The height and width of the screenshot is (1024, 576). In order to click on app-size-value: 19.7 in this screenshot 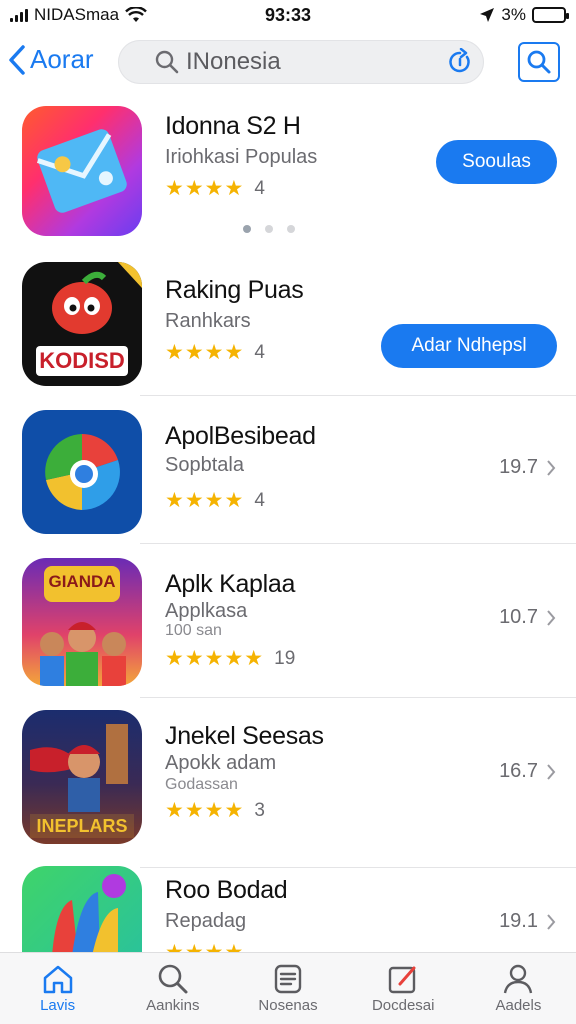, I will do `click(518, 467)`.